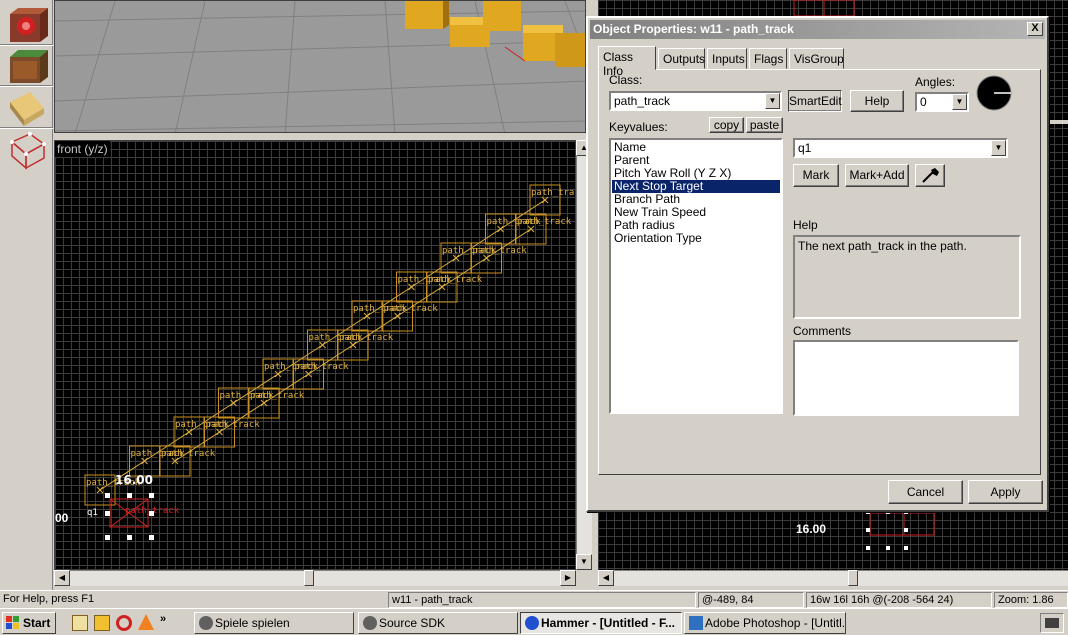  I want to click on cancel-button: Cancel, so click(925, 492).